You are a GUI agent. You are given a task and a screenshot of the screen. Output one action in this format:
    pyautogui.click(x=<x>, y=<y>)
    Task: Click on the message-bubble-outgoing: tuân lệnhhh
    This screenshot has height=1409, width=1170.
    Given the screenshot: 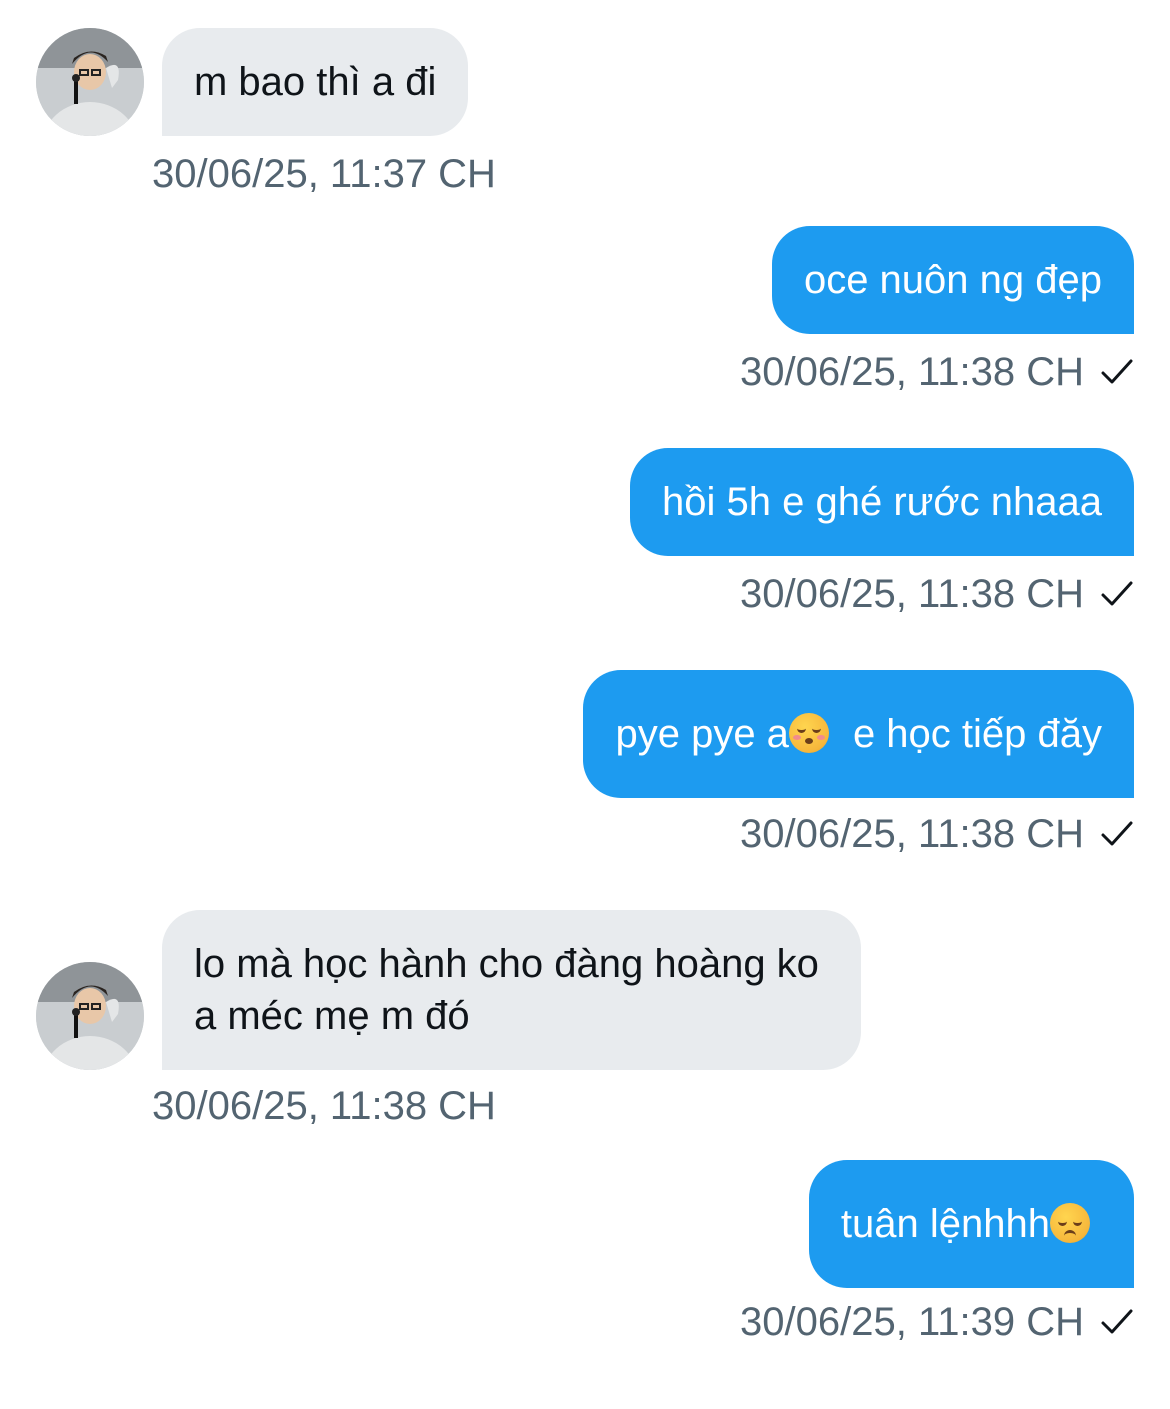 What is the action you would take?
    pyautogui.click(x=971, y=1224)
    